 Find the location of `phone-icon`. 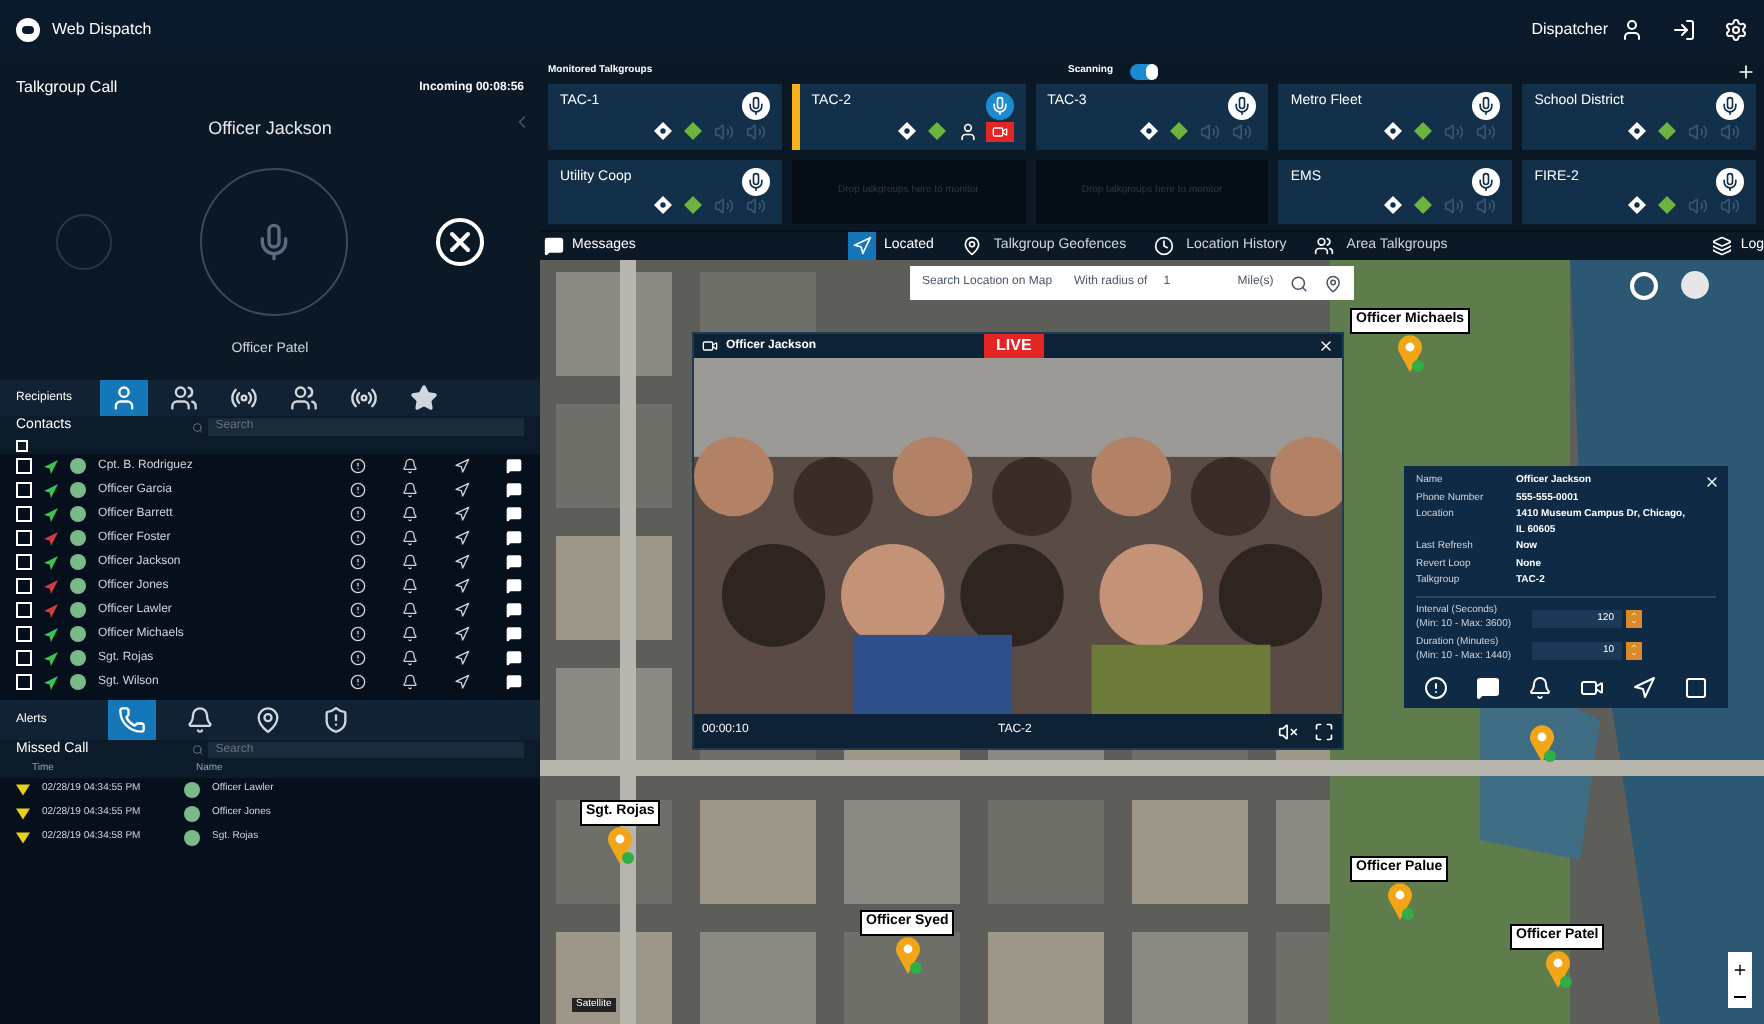

phone-icon is located at coordinates (132, 720).